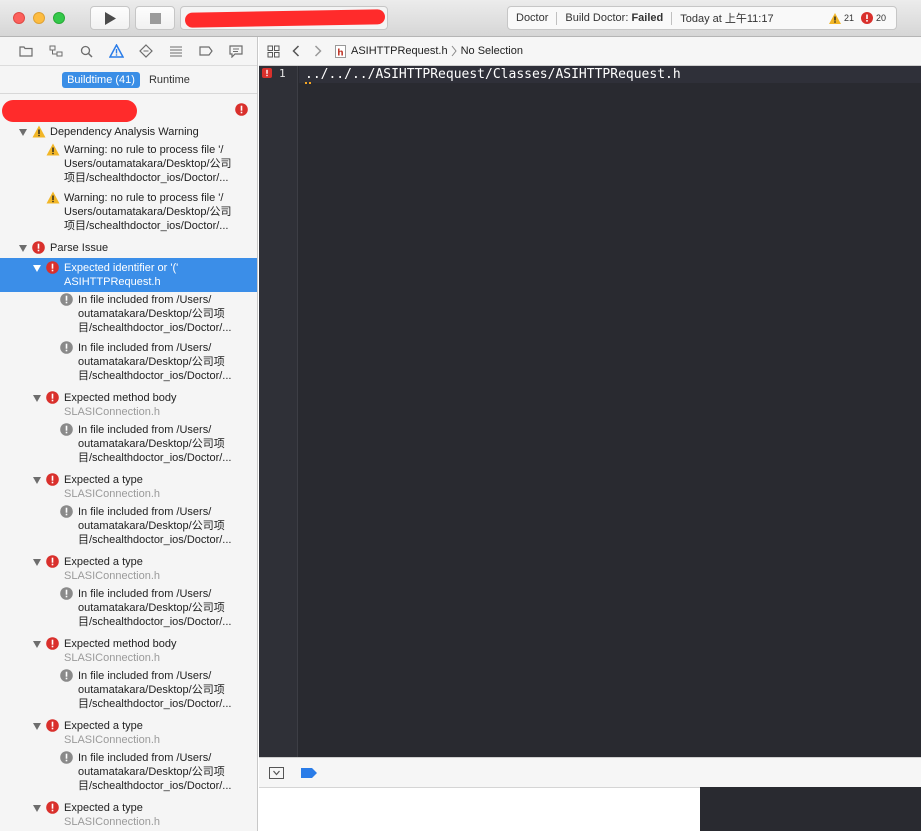 This screenshot has width=921, height=831. I want to click on breakpoint-navigator-tab, so click(206, 51).